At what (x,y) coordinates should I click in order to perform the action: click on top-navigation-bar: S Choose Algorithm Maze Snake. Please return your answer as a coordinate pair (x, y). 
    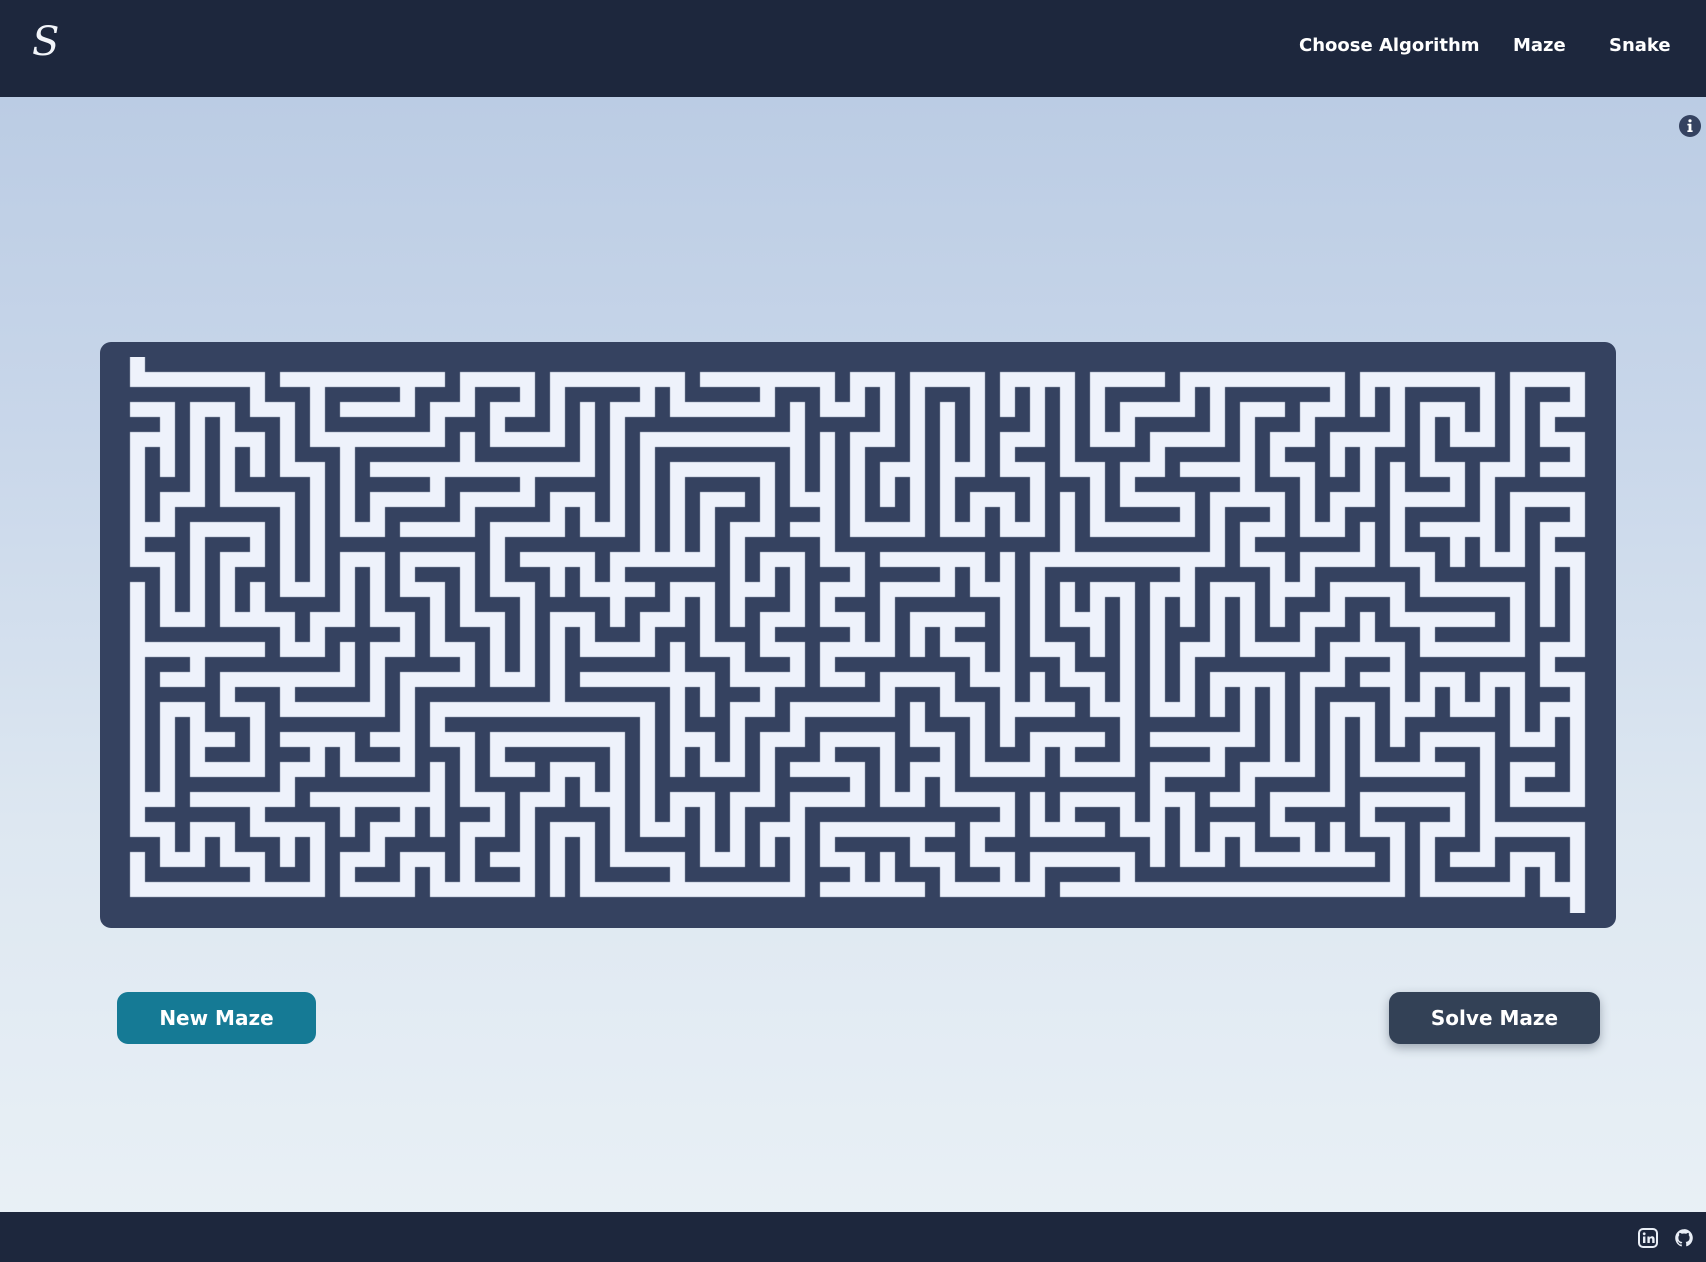
    Looking at the image, I should click on (853, 48).